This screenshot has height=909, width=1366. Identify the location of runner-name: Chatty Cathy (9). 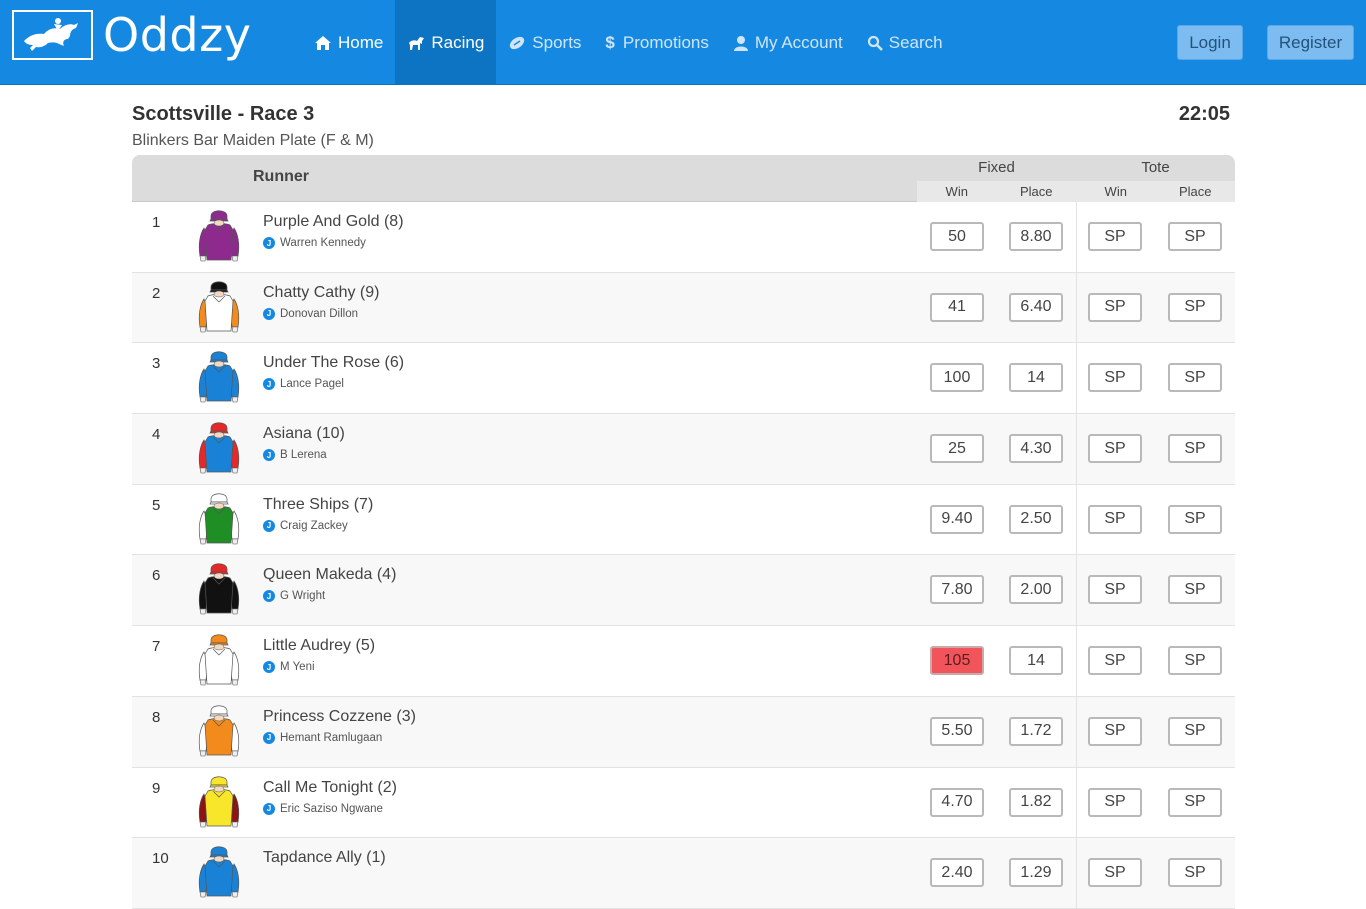
(321, 293).